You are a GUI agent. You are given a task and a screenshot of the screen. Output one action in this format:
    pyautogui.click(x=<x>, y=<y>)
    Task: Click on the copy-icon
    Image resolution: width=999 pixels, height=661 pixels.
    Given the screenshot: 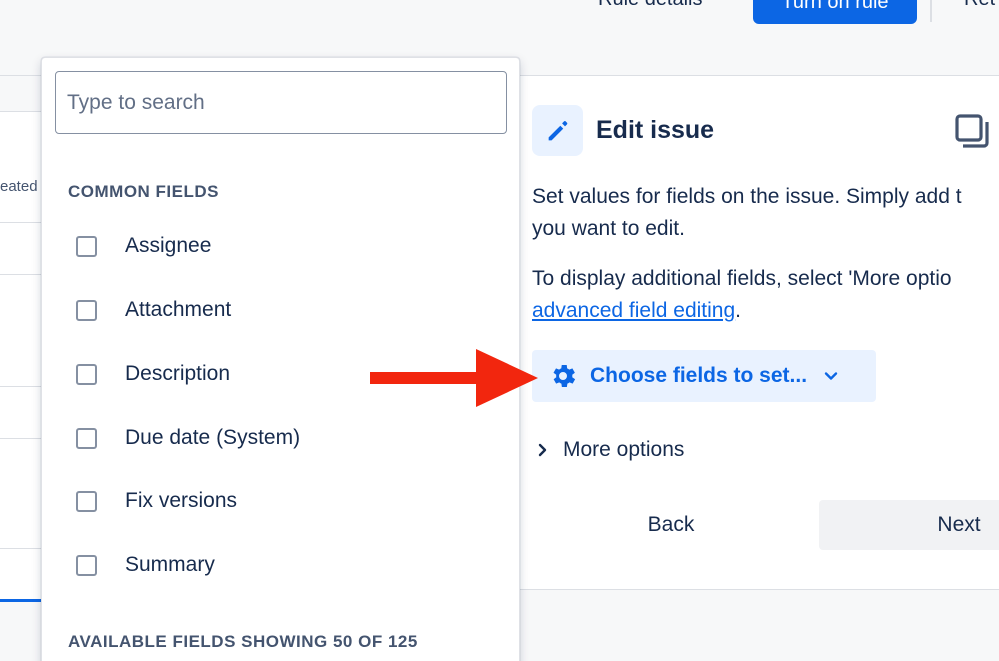 What is the action you would take?
    pyautogui.click(x=972, y=134)
    